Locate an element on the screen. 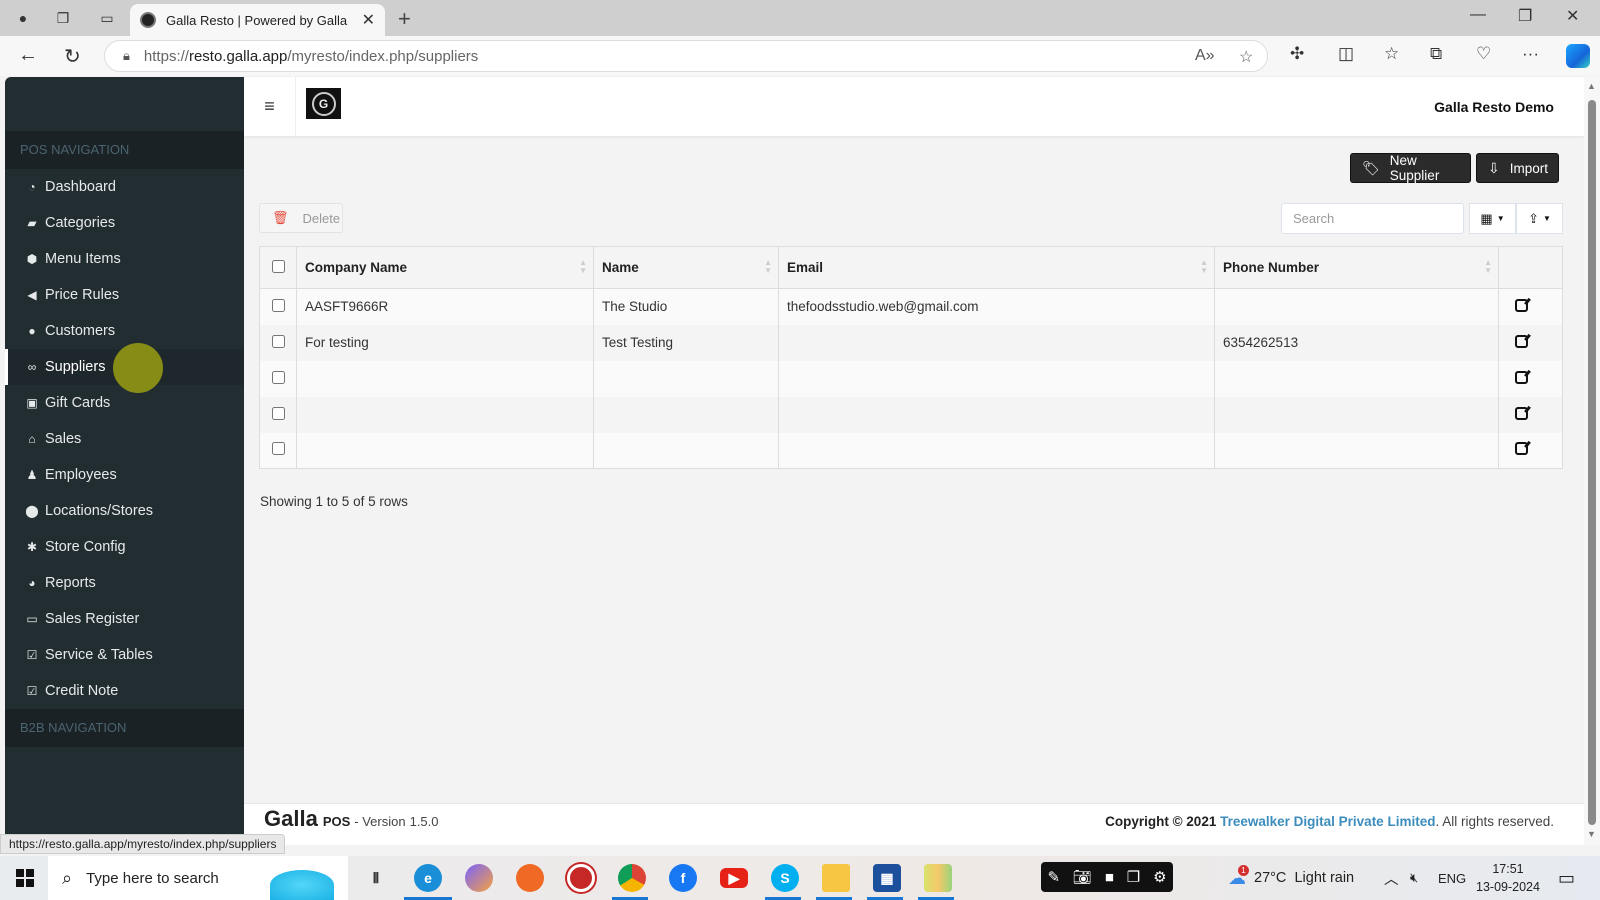 This screenshot has height=900, width=1600. recorder-icon is located at coordinates (581, 878).